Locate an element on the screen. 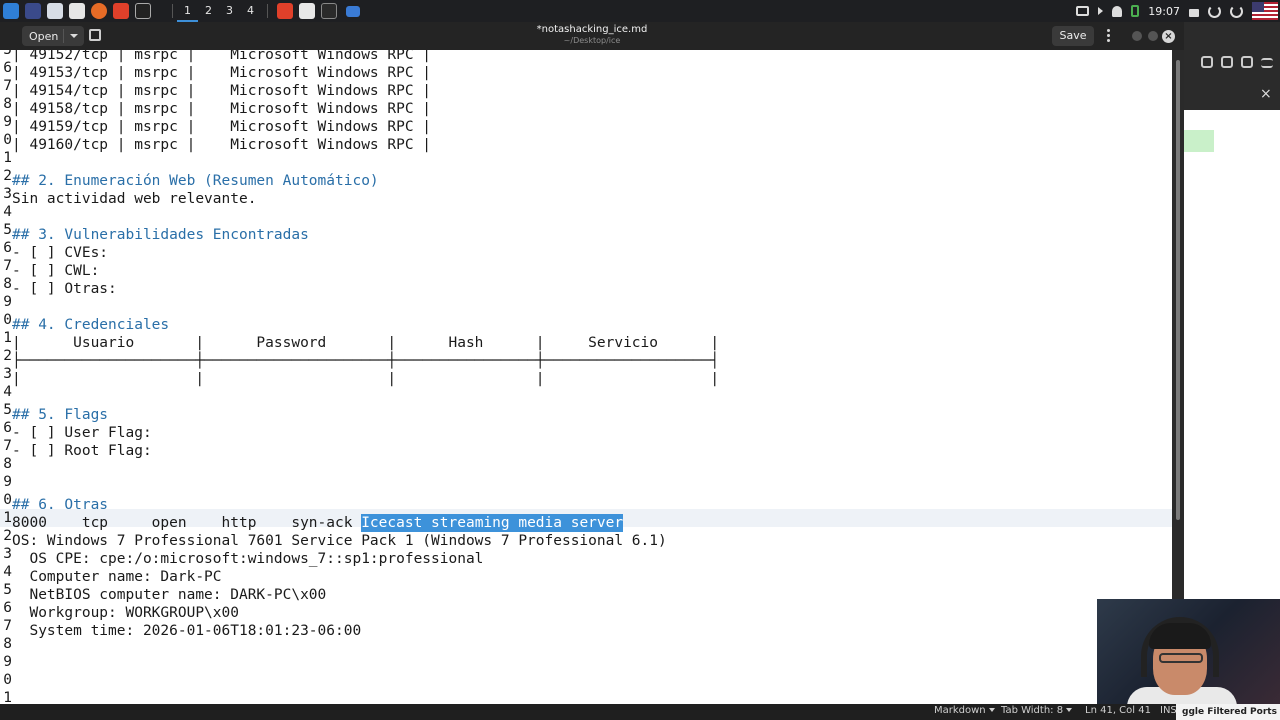 The image size is (1280, 720). sidebar-icon is located at coordinates (1207, 62).